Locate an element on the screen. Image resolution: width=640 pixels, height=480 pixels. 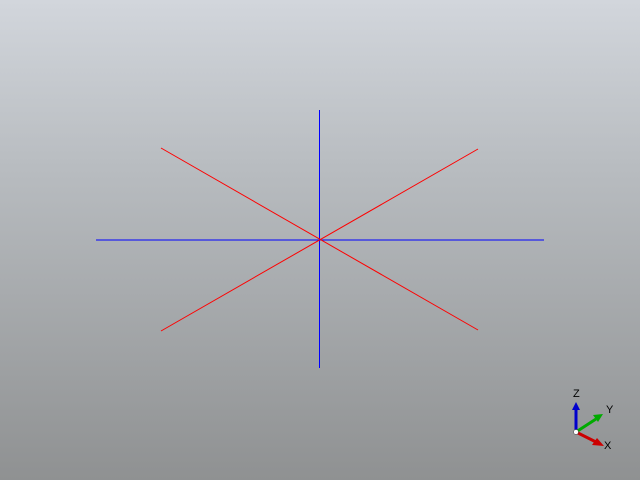
y-axis-label: Y is located at coordinates (610, 410).